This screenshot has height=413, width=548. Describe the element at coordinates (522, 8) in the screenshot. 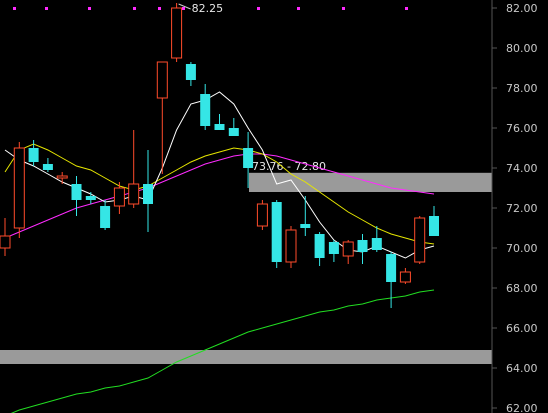

I see `y-tick-label-1: 82.00` at that location.